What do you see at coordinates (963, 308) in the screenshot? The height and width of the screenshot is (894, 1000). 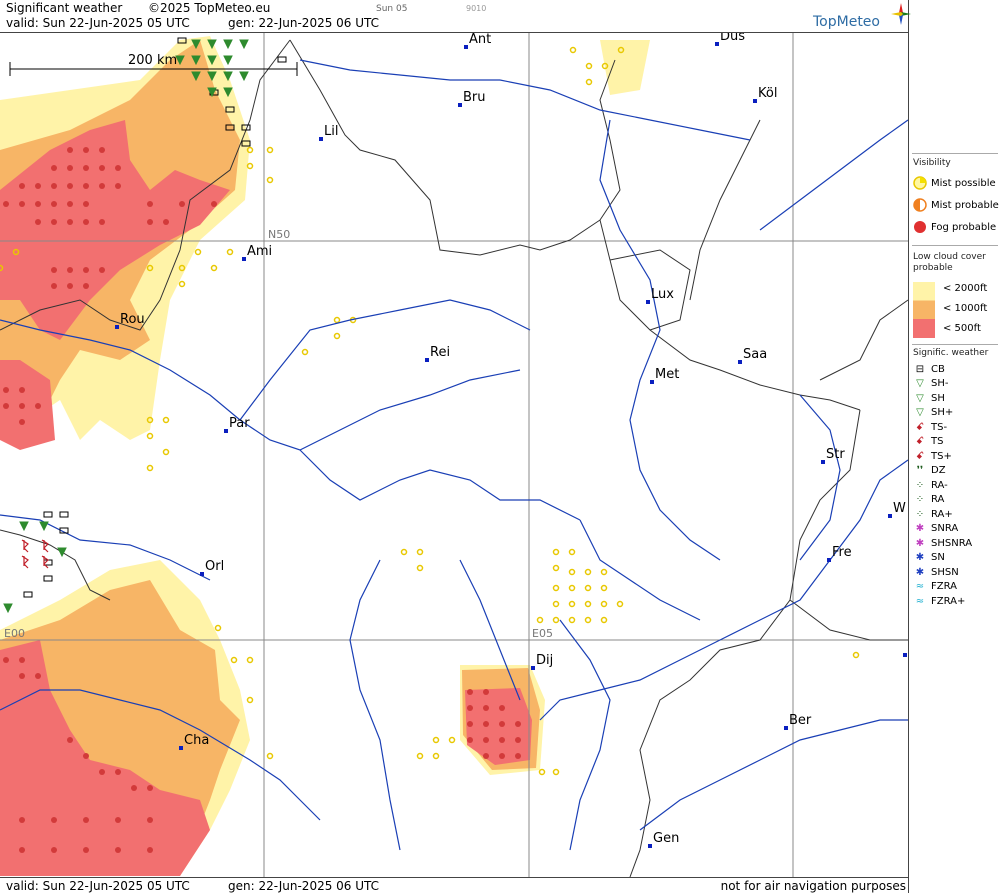 I see `legend-cloud-1000: < 1000ft` at bounding box center [963, 308].